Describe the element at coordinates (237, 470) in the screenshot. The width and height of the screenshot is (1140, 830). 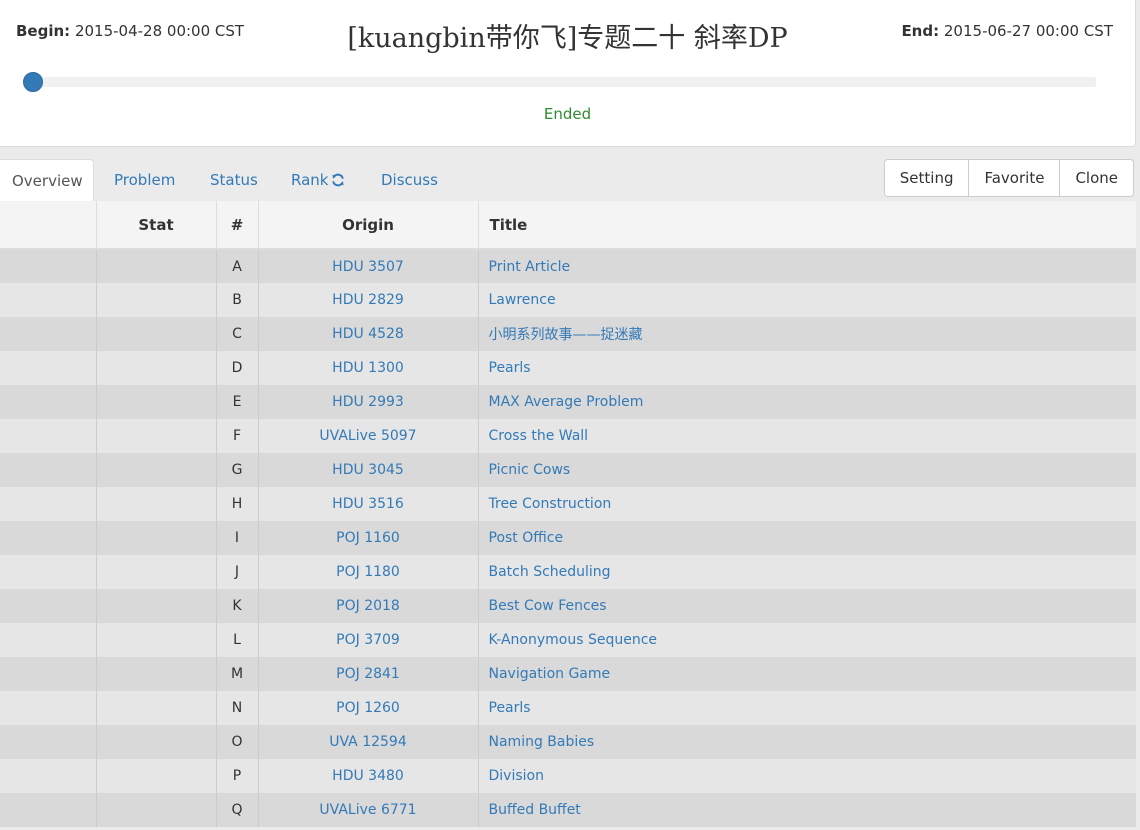
I see `problem-number: G` at that location.